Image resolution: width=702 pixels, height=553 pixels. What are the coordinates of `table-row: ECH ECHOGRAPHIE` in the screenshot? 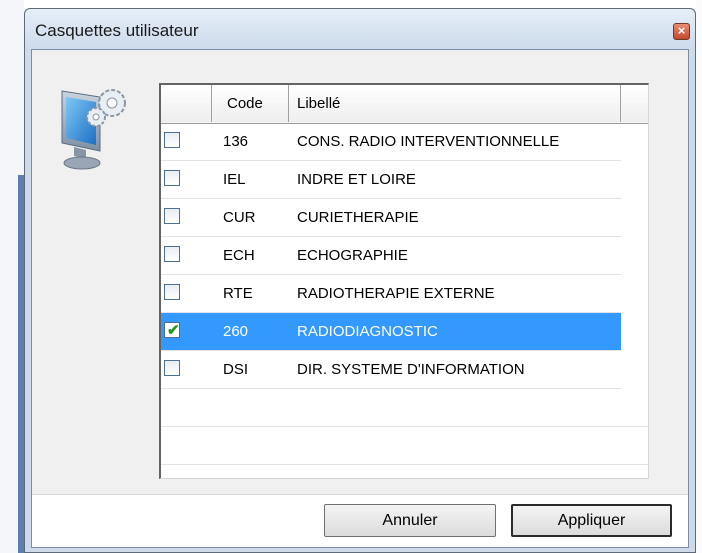 It's located at (391, 256).